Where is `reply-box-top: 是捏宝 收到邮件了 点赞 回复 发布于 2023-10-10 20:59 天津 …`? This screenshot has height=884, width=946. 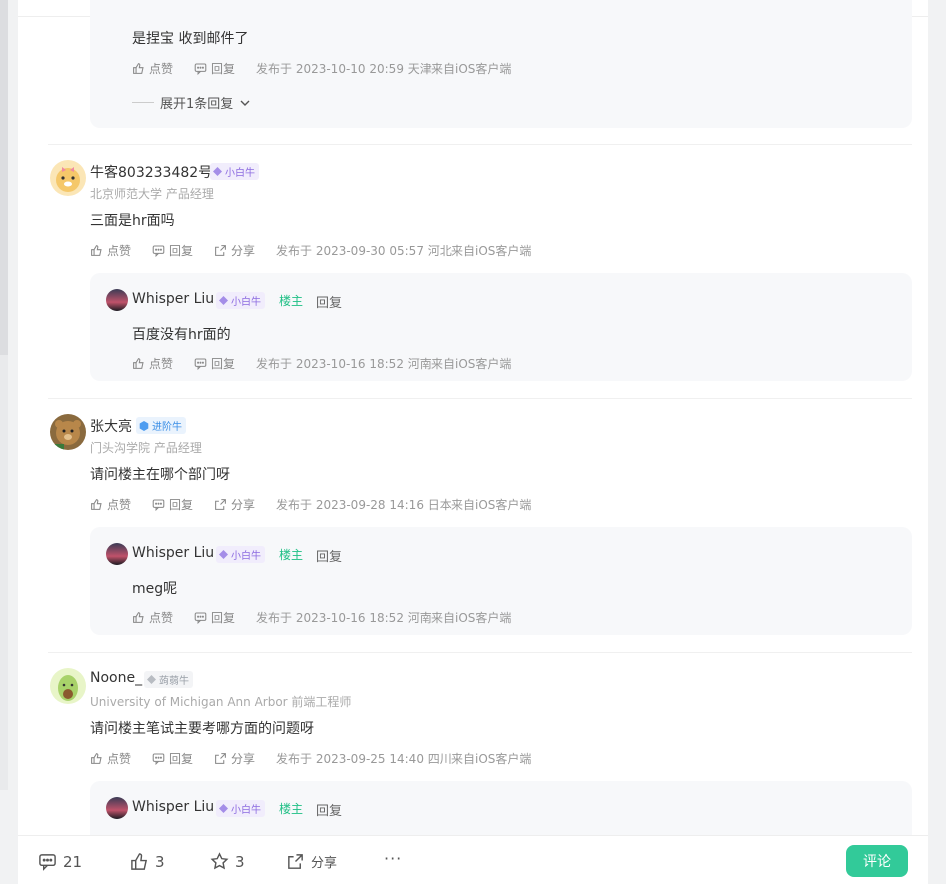 reply-box-top: 是捏宝 收到邮件了 点赞 回复 发布于 2023-10-10 20:59 天津 … is located at coordinates (501, 64).